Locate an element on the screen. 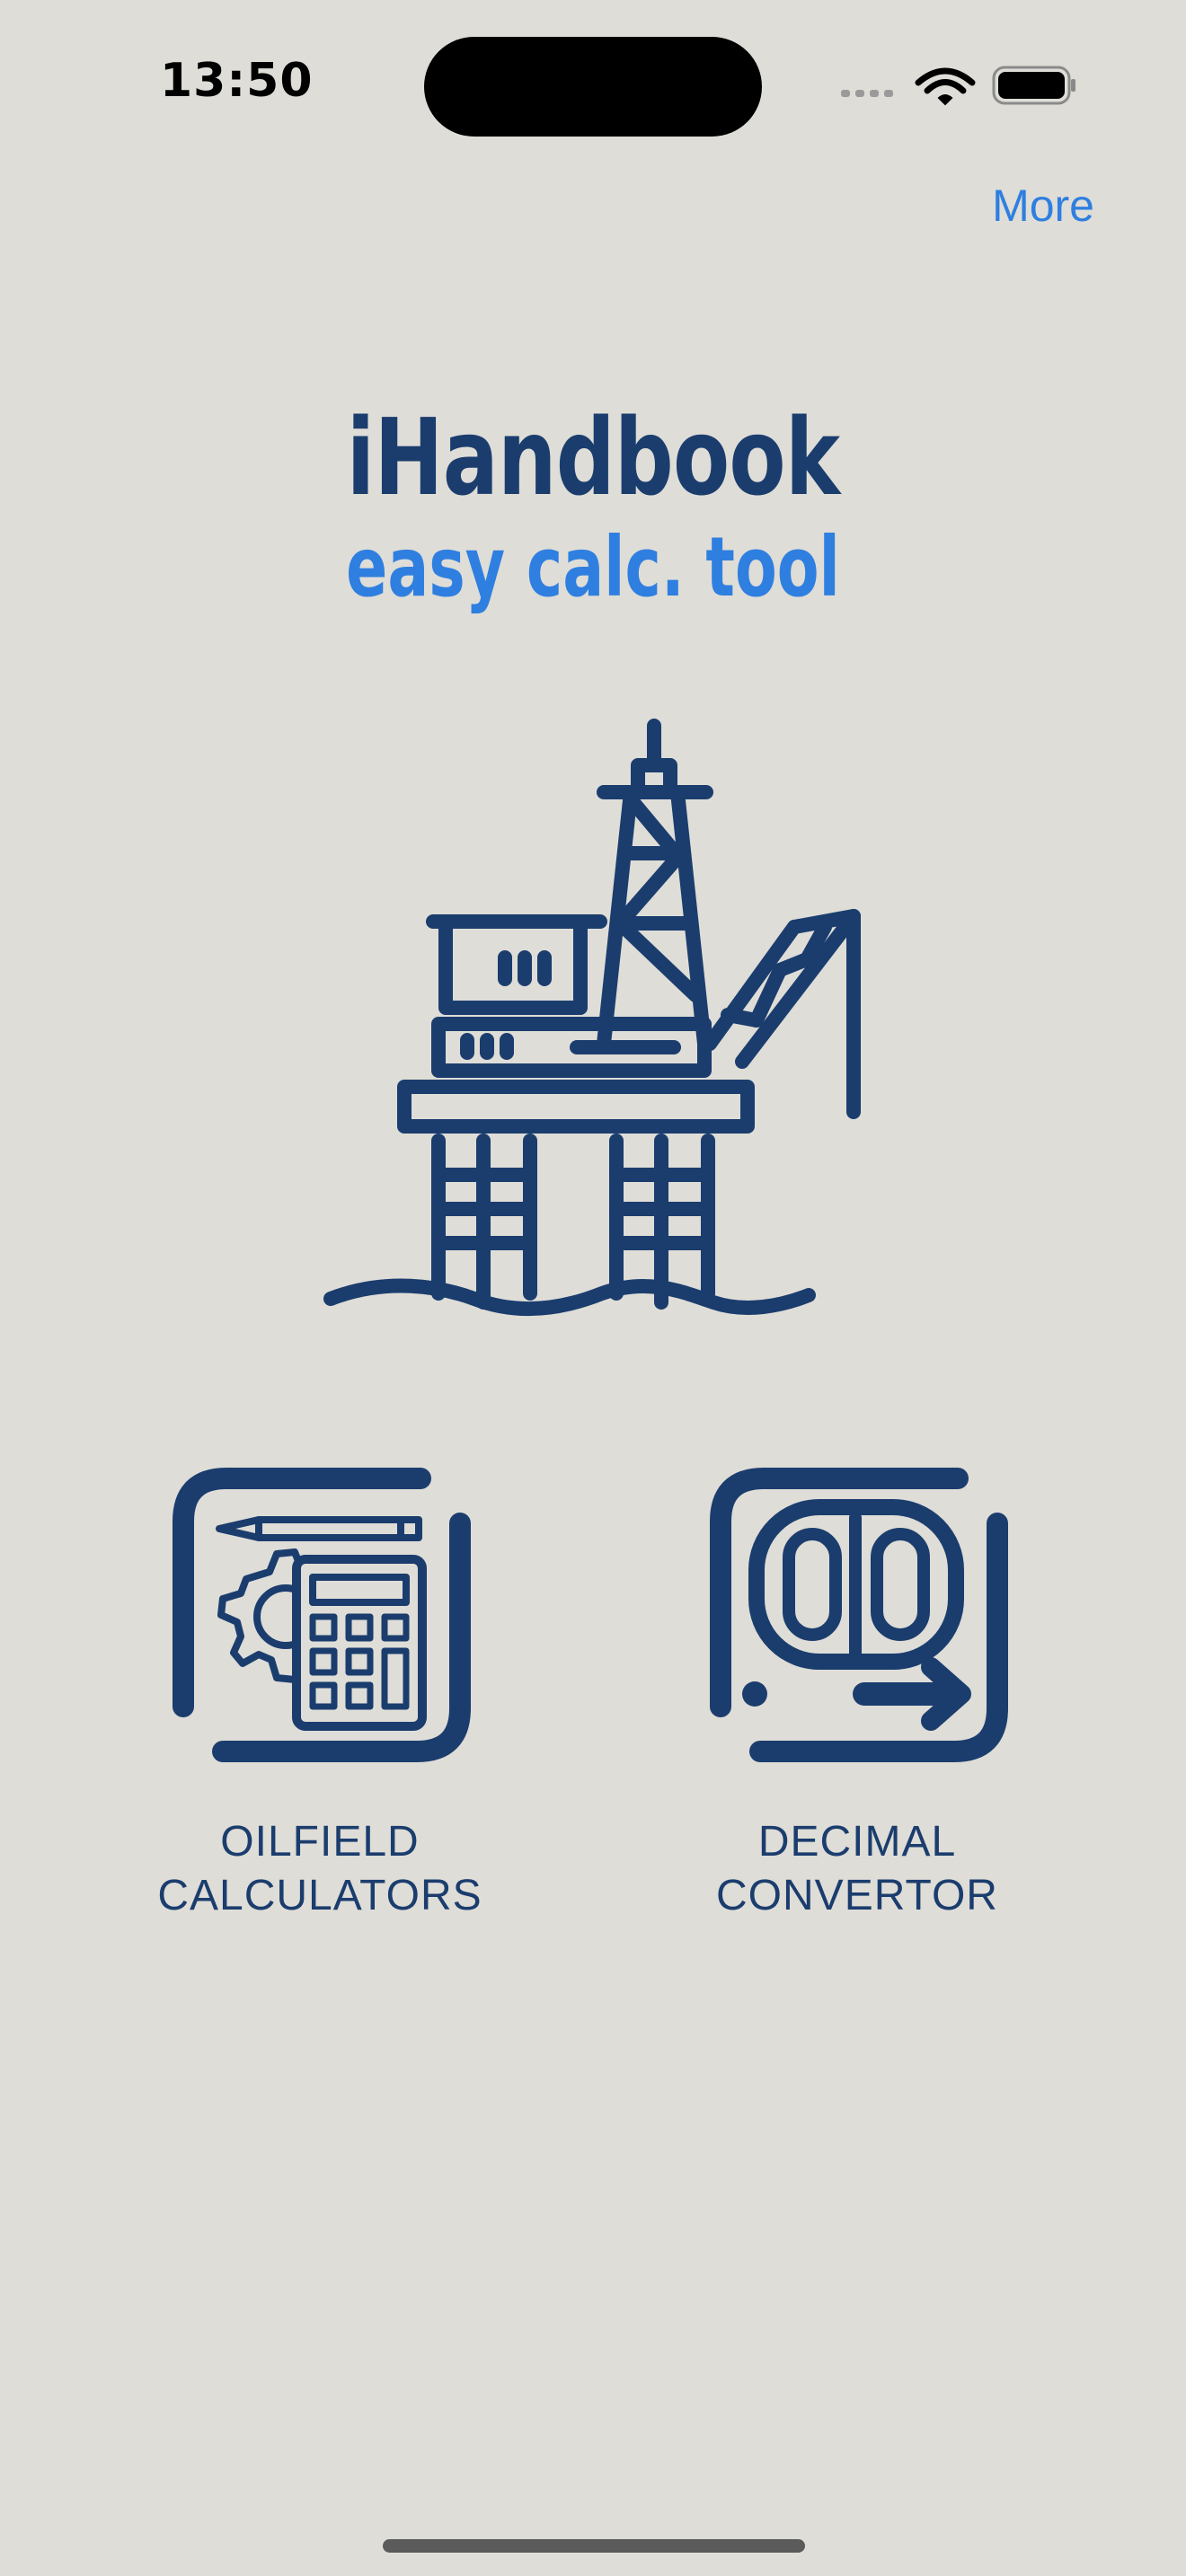 Image resolution: width=1186 pixels, height=2576 pixels. oilfield-calculators-label: OILFIELD CALCULATORS is located at coordinates (319, 1868).